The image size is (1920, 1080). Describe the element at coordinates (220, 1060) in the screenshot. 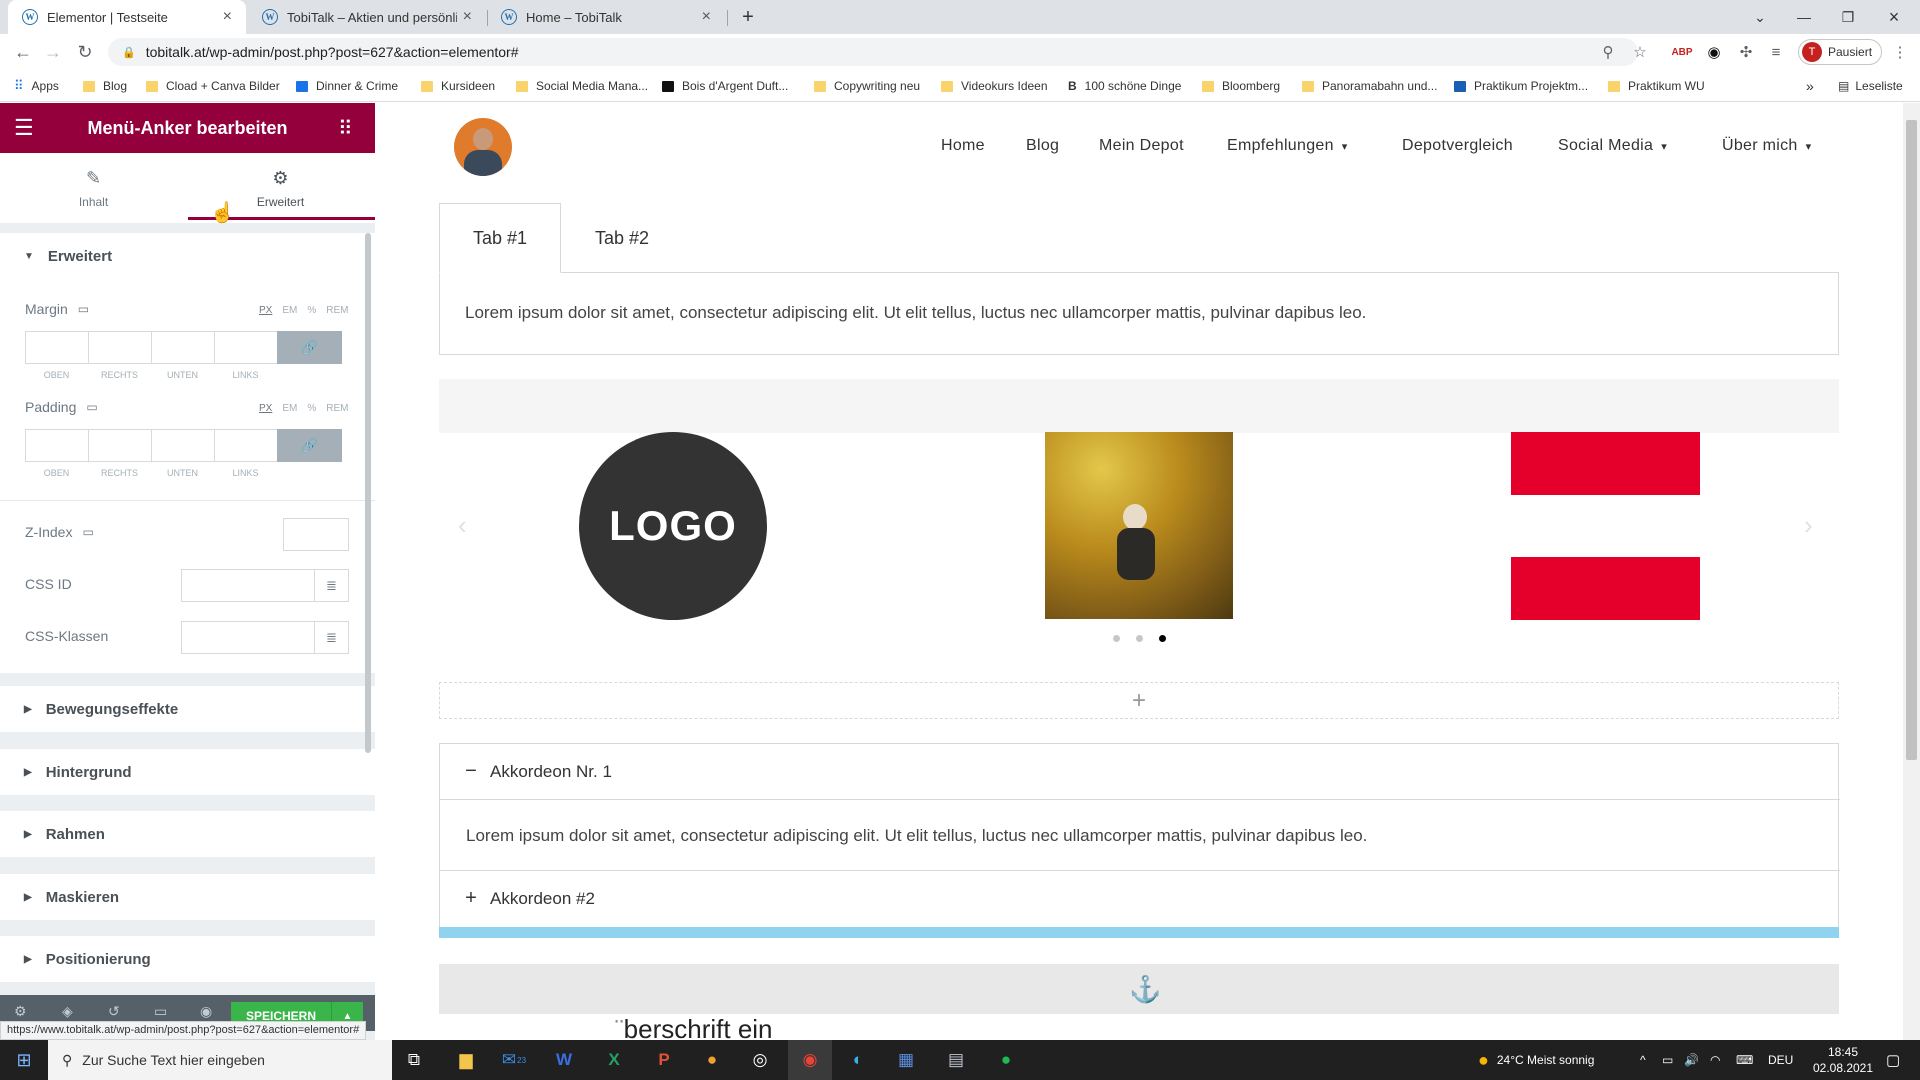

I see `taskbar-search: ⚲ Zur Suche Text hier eingeben` at that location.